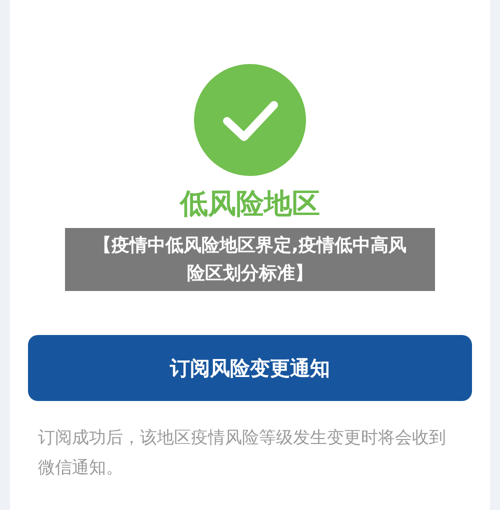  What do you see at coordinates (250, 259) in the screenshot?
I see `caption-banner: 【疫情中低风险地区界定,疫情低中高风险区划分标准】` at bounding box center [250, 259].